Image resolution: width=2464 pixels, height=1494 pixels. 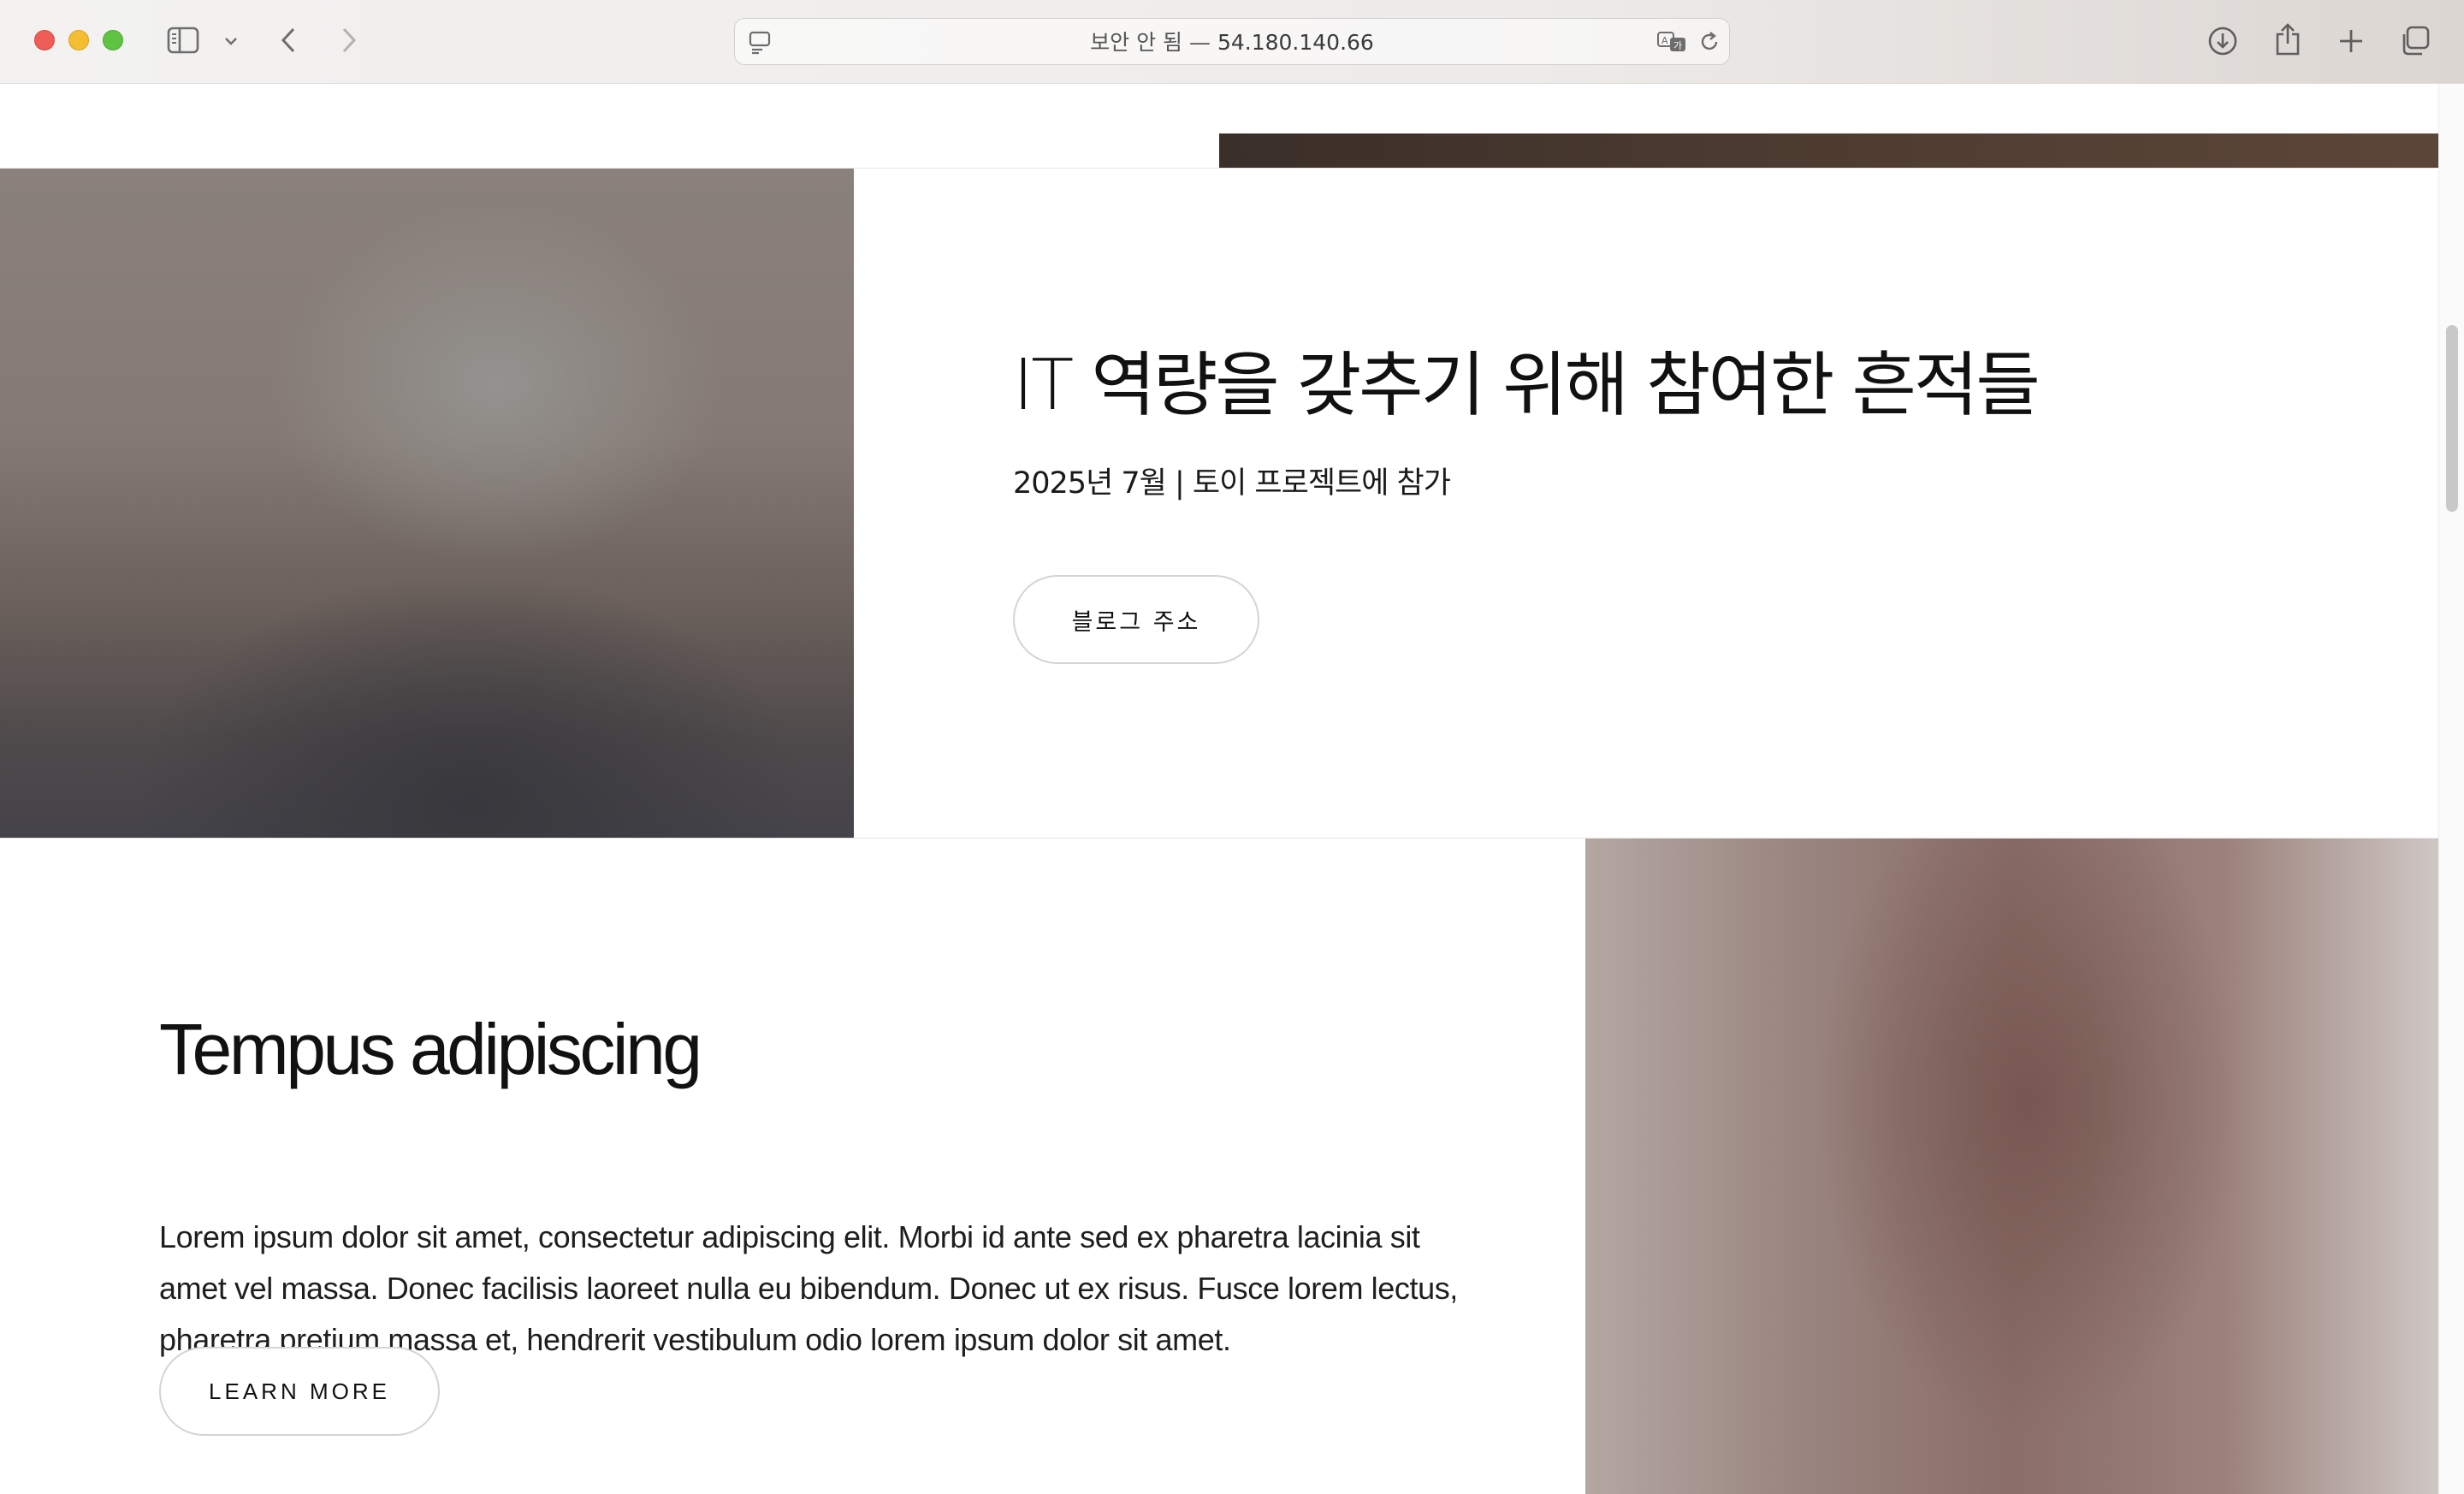 What do you see at coordinates (2414, 41) in the screenshot?
I see `tabs-icon` at bounding box center [2414, 41].